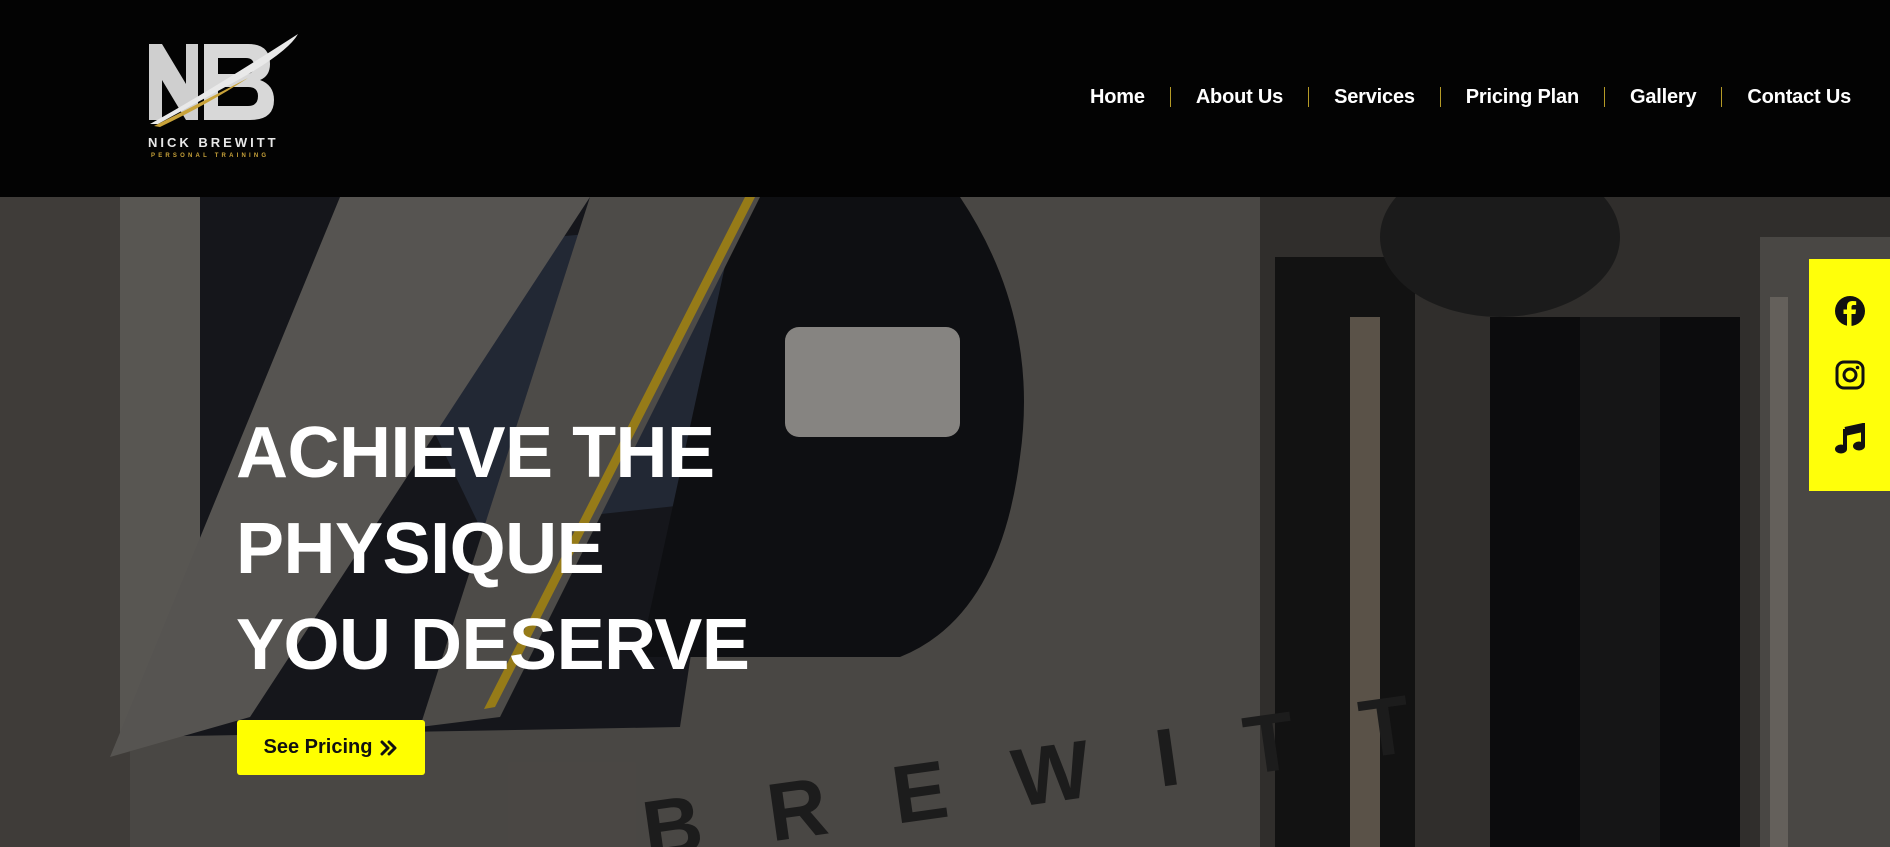 The image size is (1890, 847). I want to click on social-bar, so click(1849, 375).